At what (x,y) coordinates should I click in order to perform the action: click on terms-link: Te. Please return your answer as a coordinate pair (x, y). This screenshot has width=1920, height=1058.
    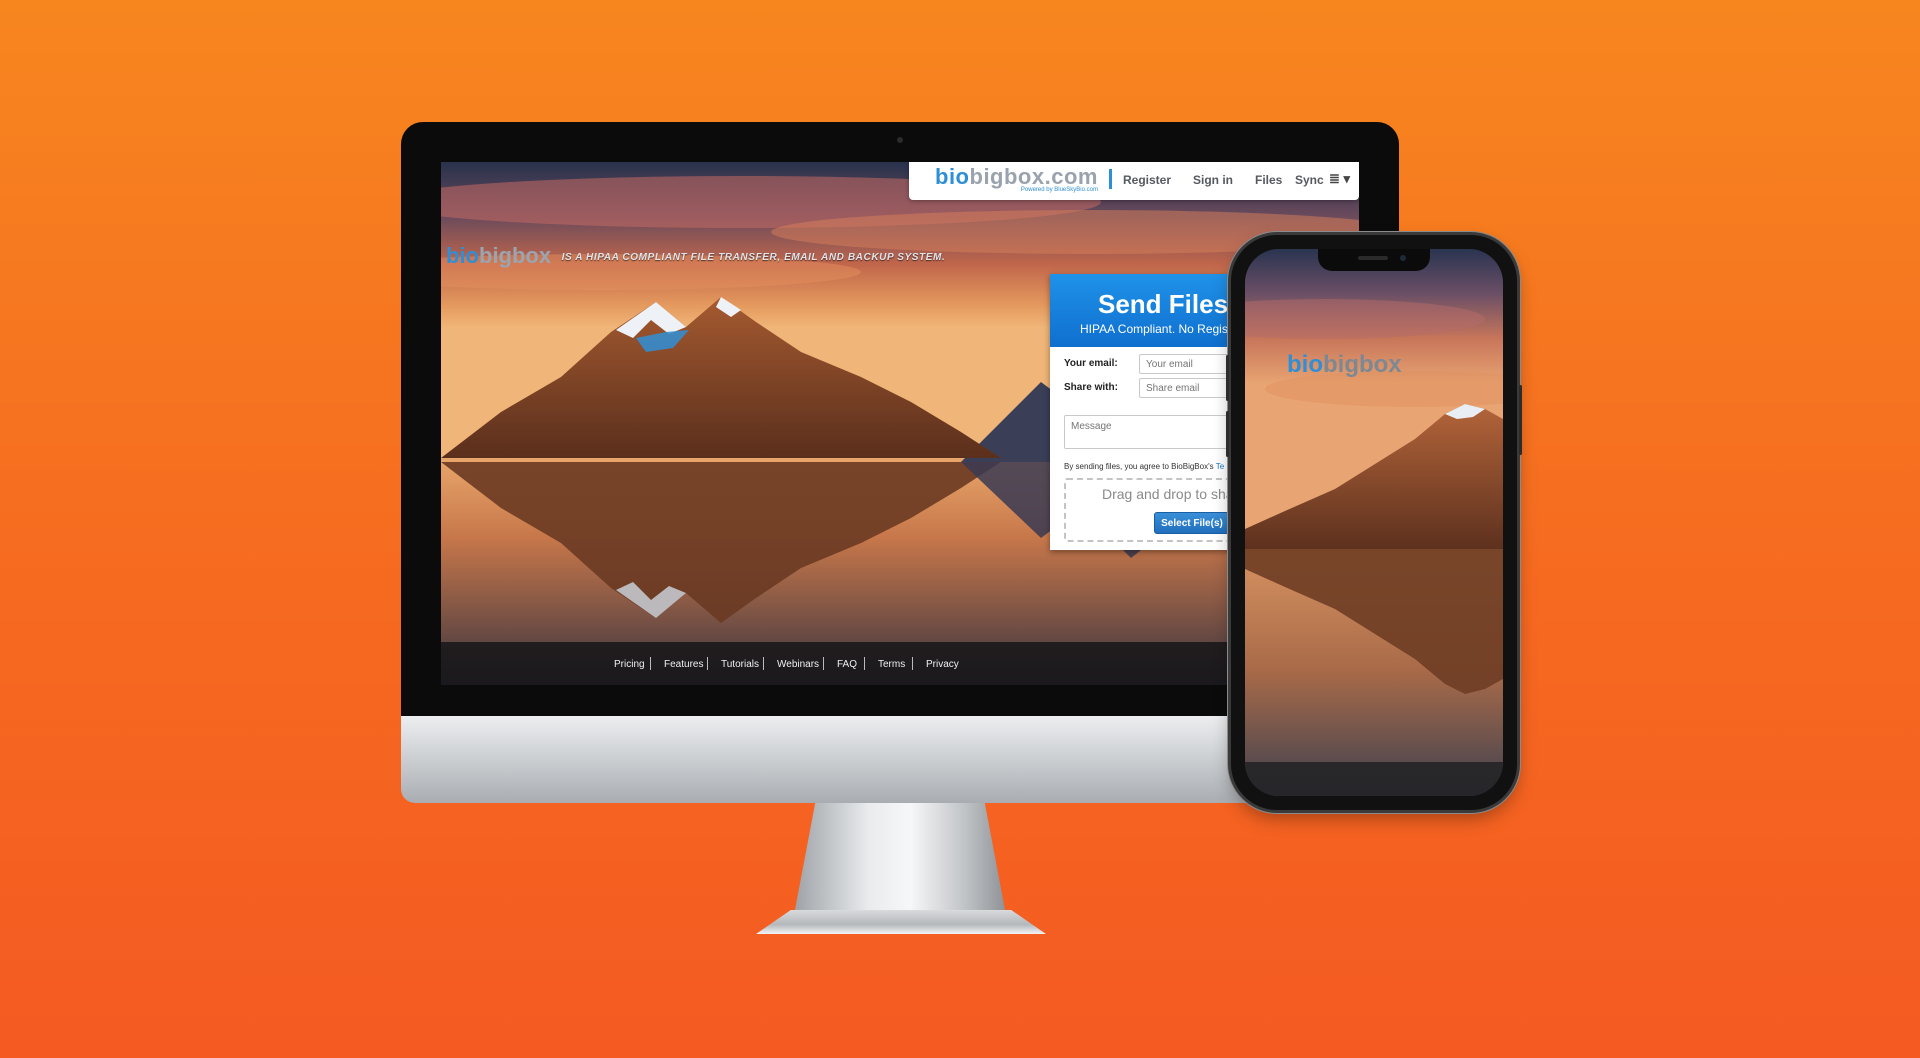
    Looking at the image, I should click on (1220, 466).